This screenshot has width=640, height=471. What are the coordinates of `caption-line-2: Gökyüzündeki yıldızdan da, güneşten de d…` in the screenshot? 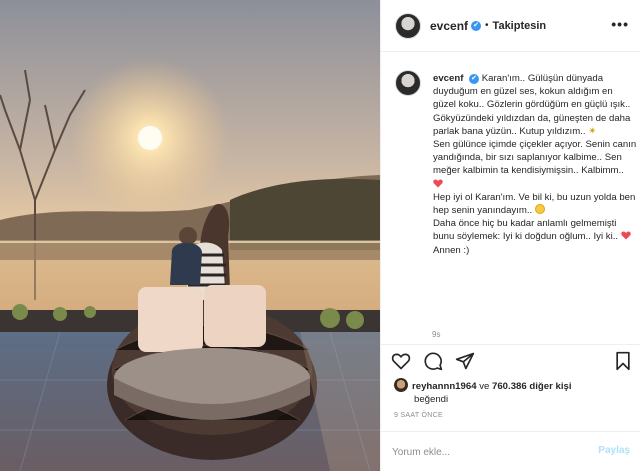 It's located at (532, 124).